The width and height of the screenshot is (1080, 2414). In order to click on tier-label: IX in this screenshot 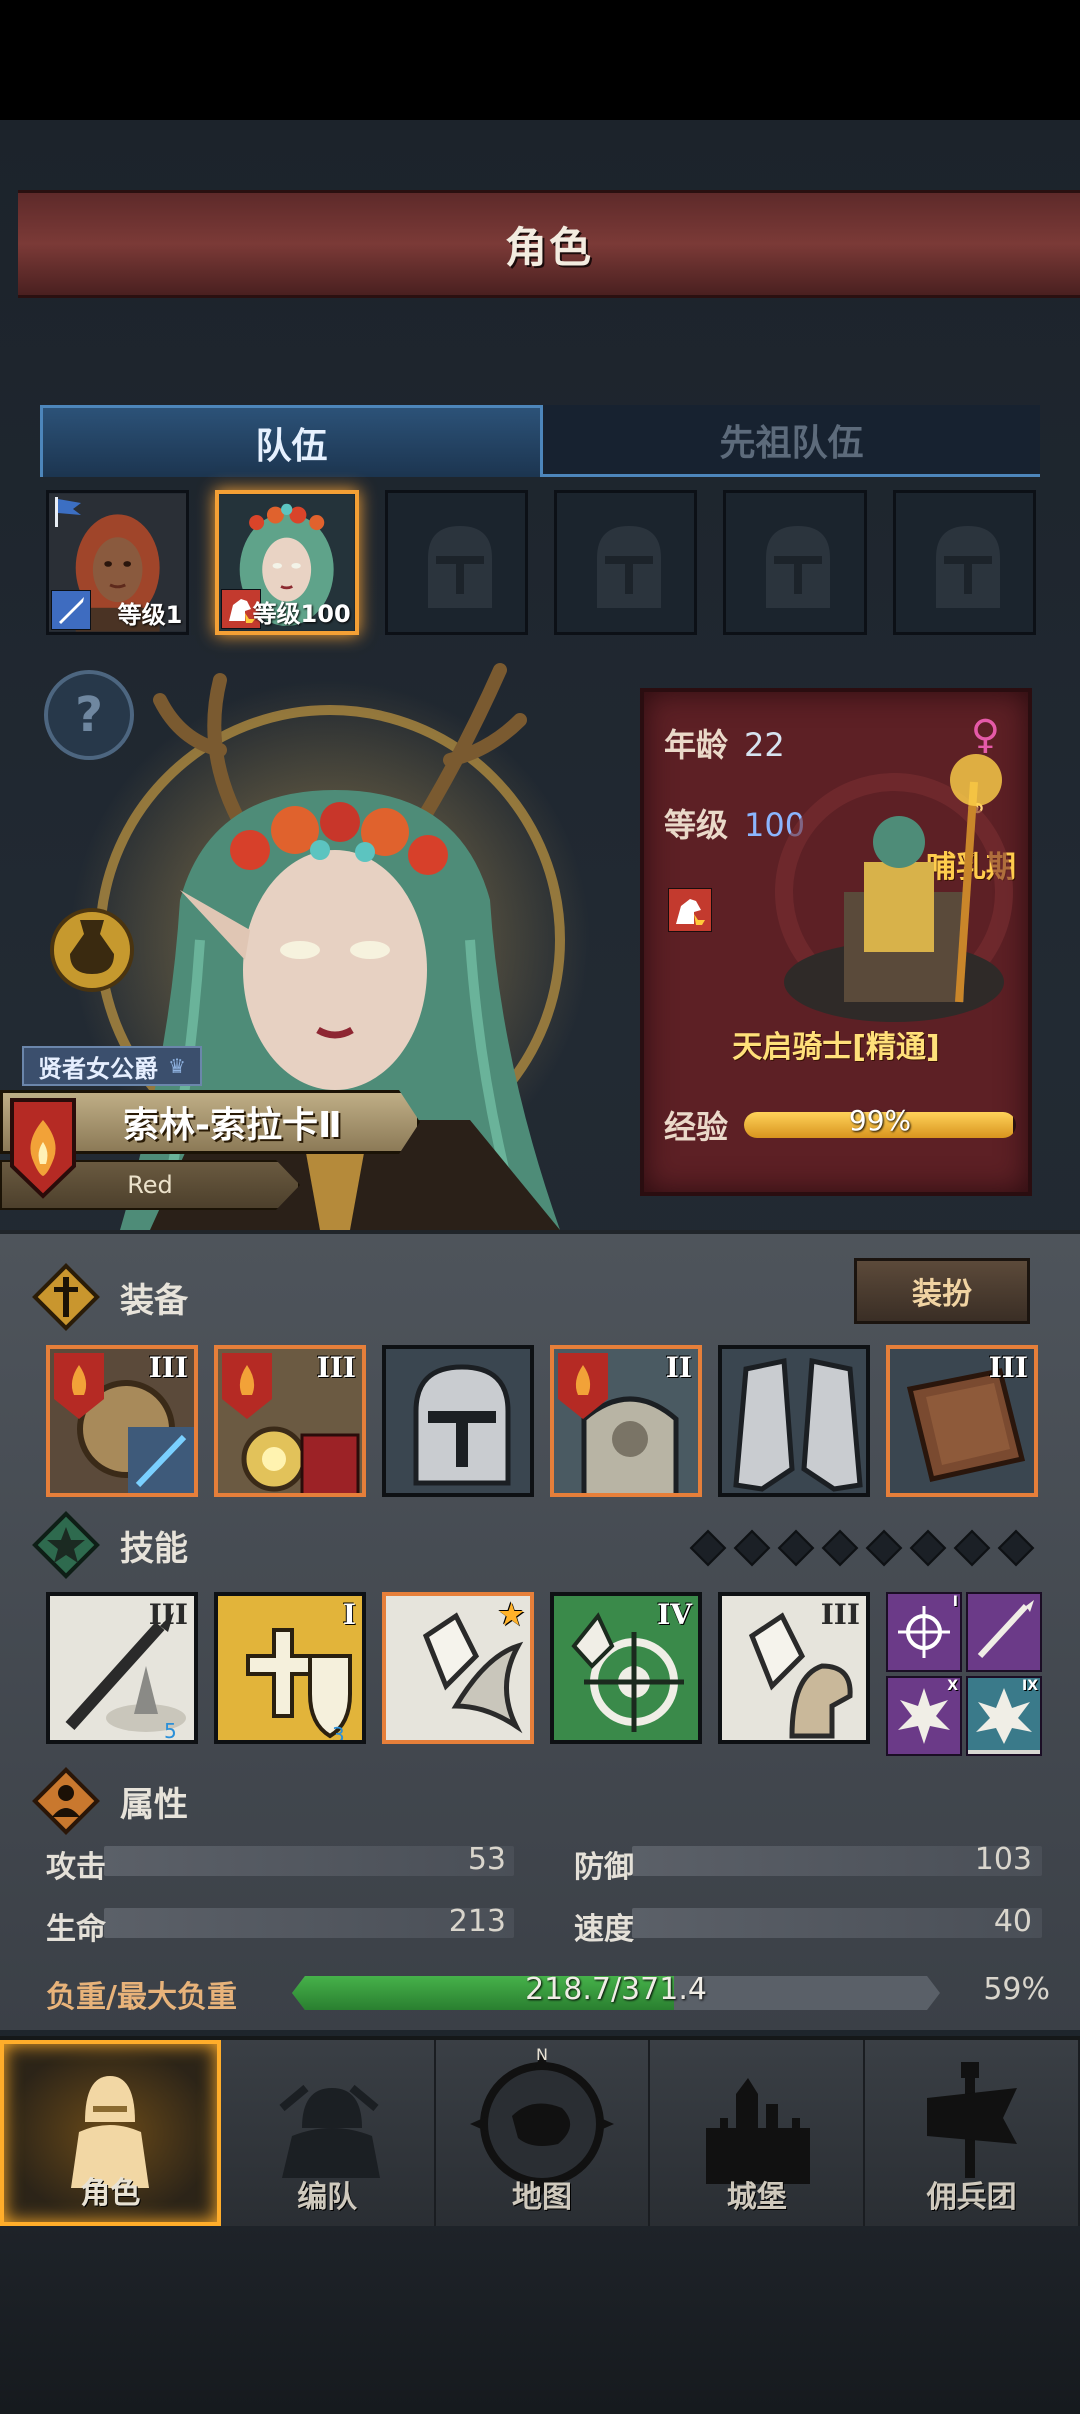, I will do `click(1029, 1686)`.